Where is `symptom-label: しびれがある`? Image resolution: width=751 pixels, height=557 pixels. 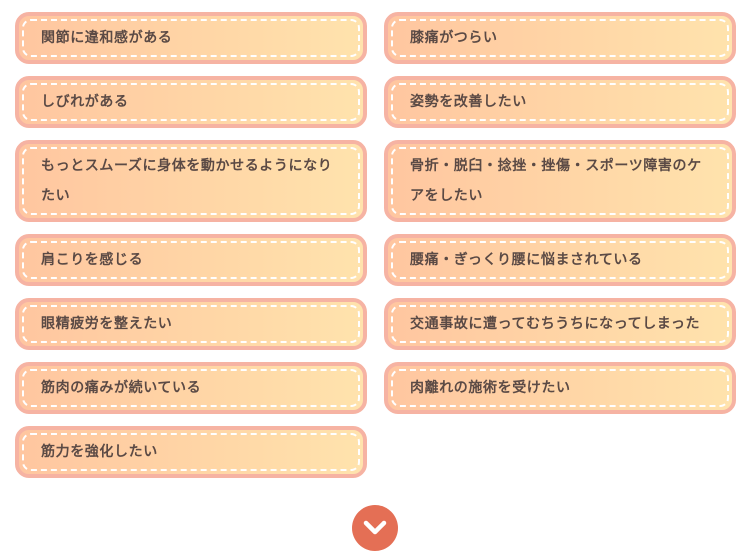 symptom-label: しびれがある is located at coordinates (191, 102).